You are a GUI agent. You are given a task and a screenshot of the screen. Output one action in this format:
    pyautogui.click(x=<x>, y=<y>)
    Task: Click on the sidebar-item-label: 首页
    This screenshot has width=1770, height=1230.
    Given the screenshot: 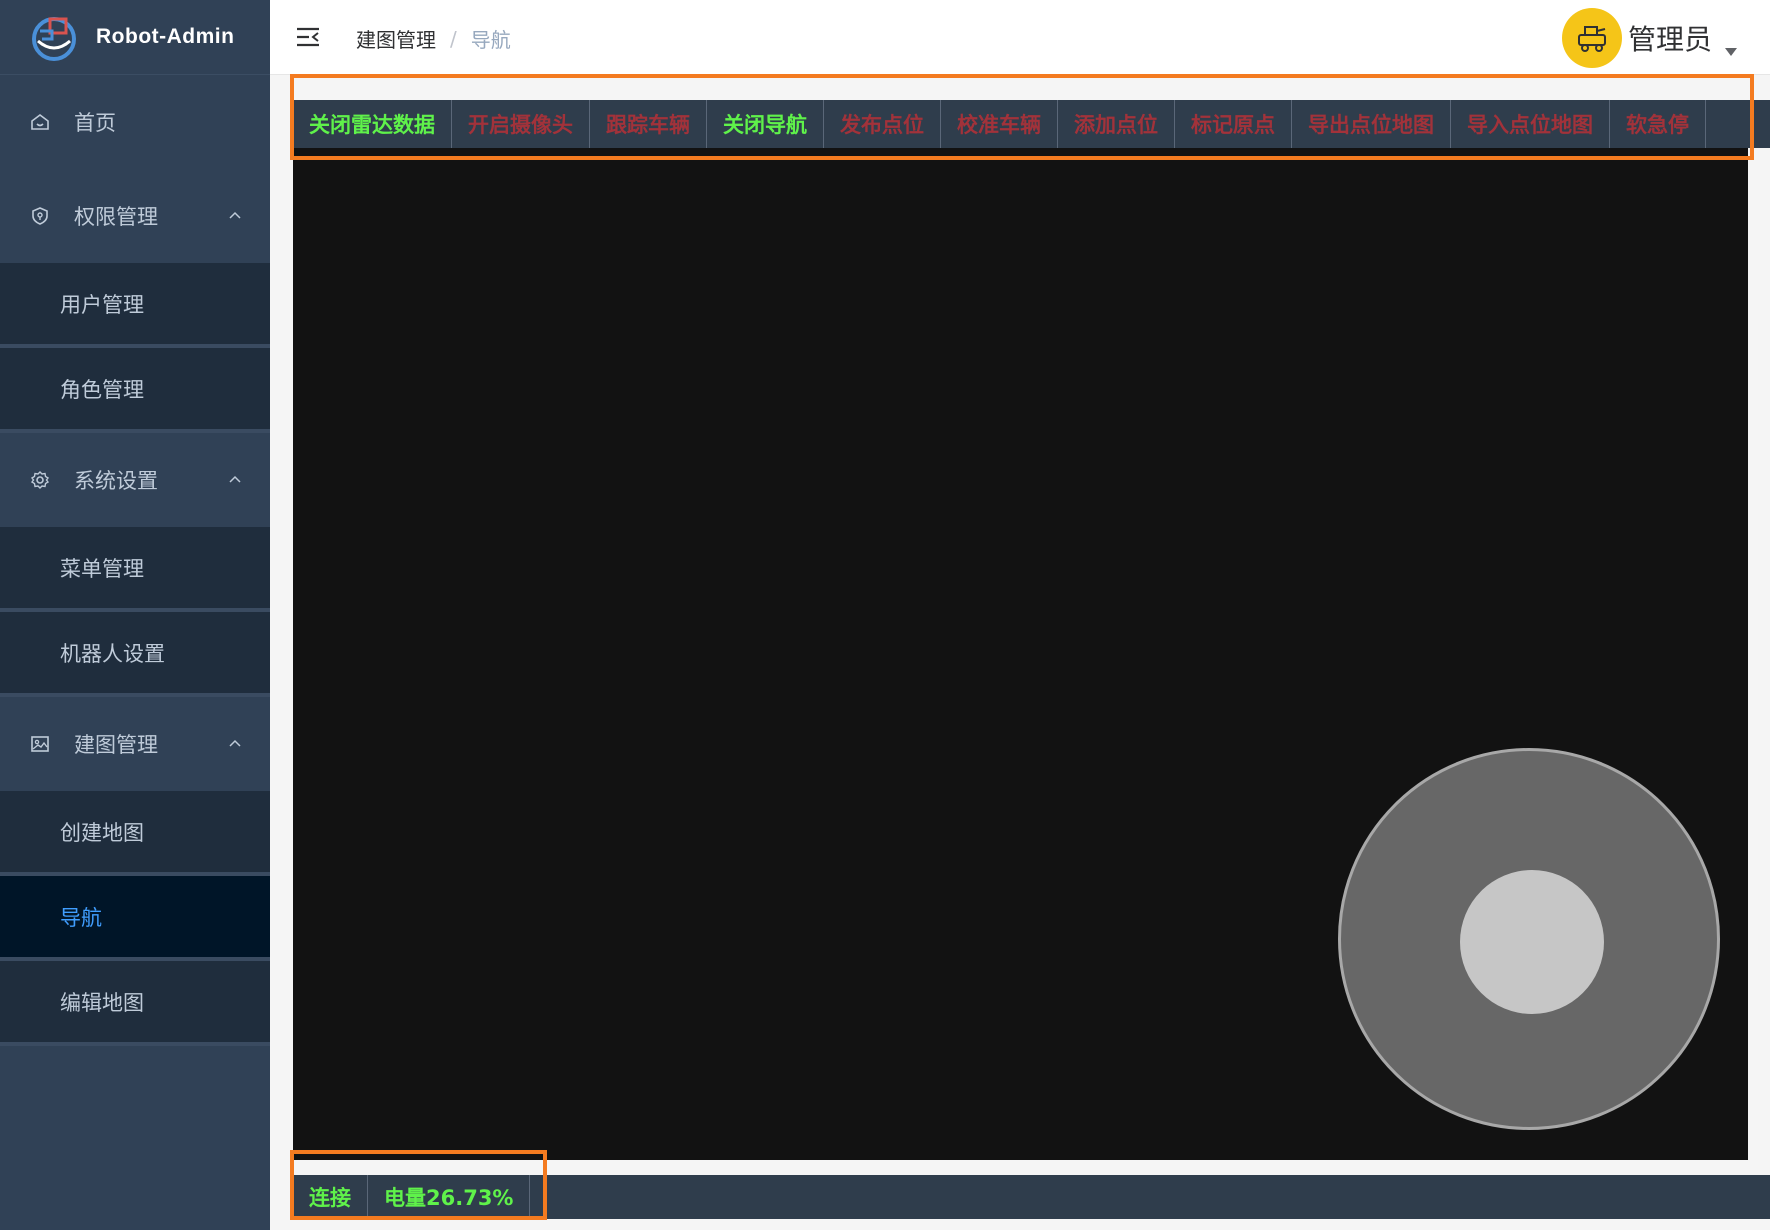 What is the action you would take?
    pyautogui.click(x=95, y=123)
    